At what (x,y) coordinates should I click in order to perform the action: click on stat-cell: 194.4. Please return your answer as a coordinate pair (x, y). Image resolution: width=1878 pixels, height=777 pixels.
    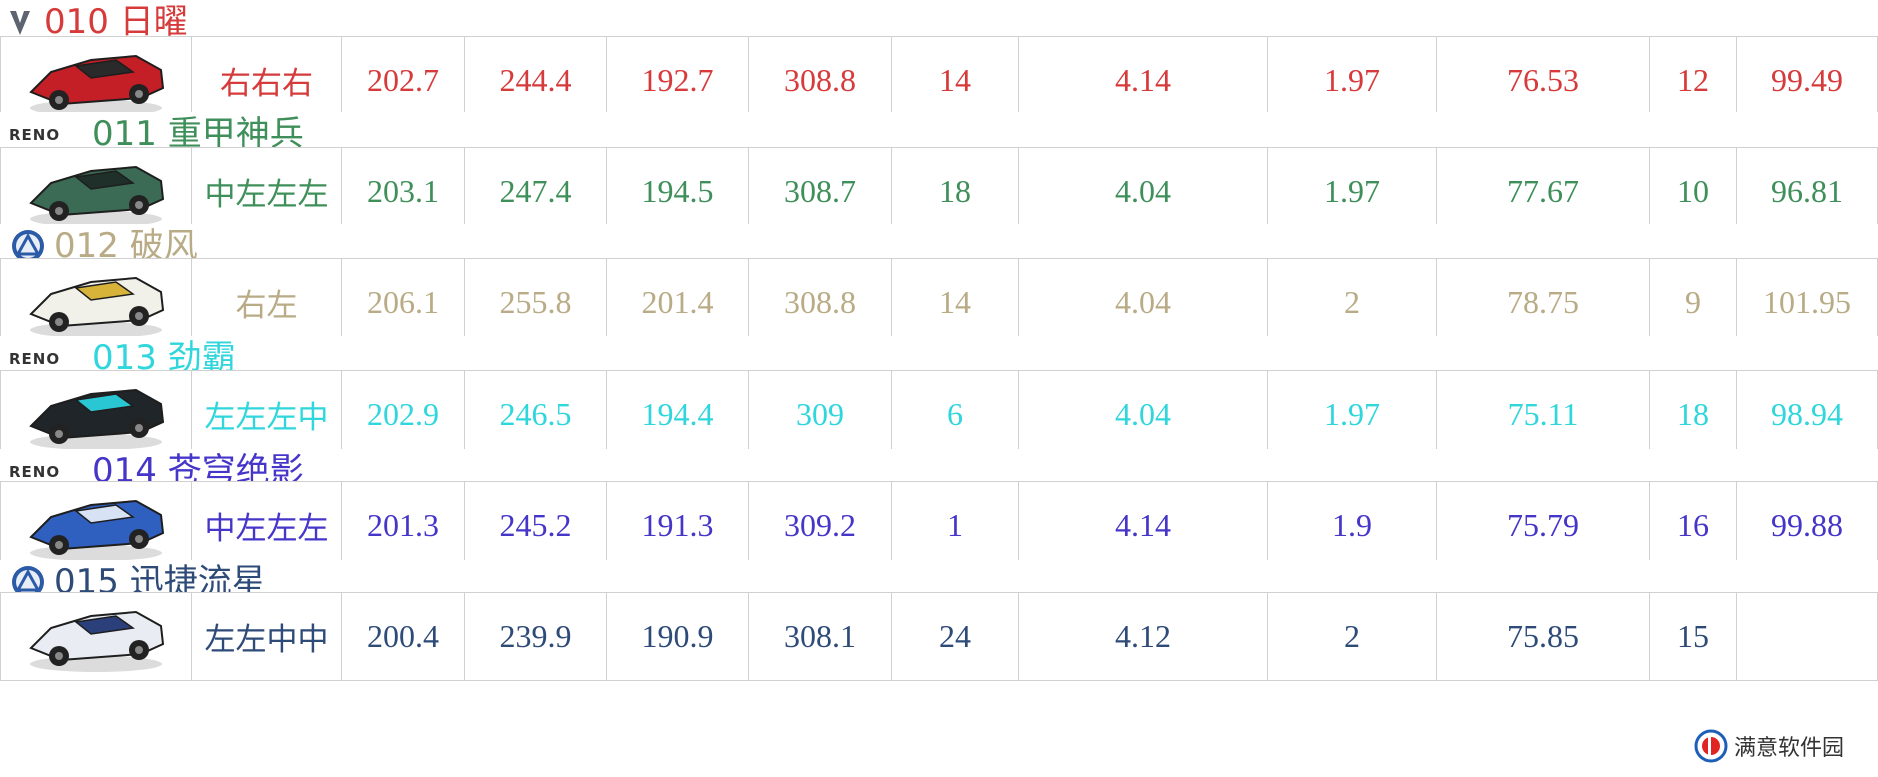
    Looking at the image, I should click on (678, 414).